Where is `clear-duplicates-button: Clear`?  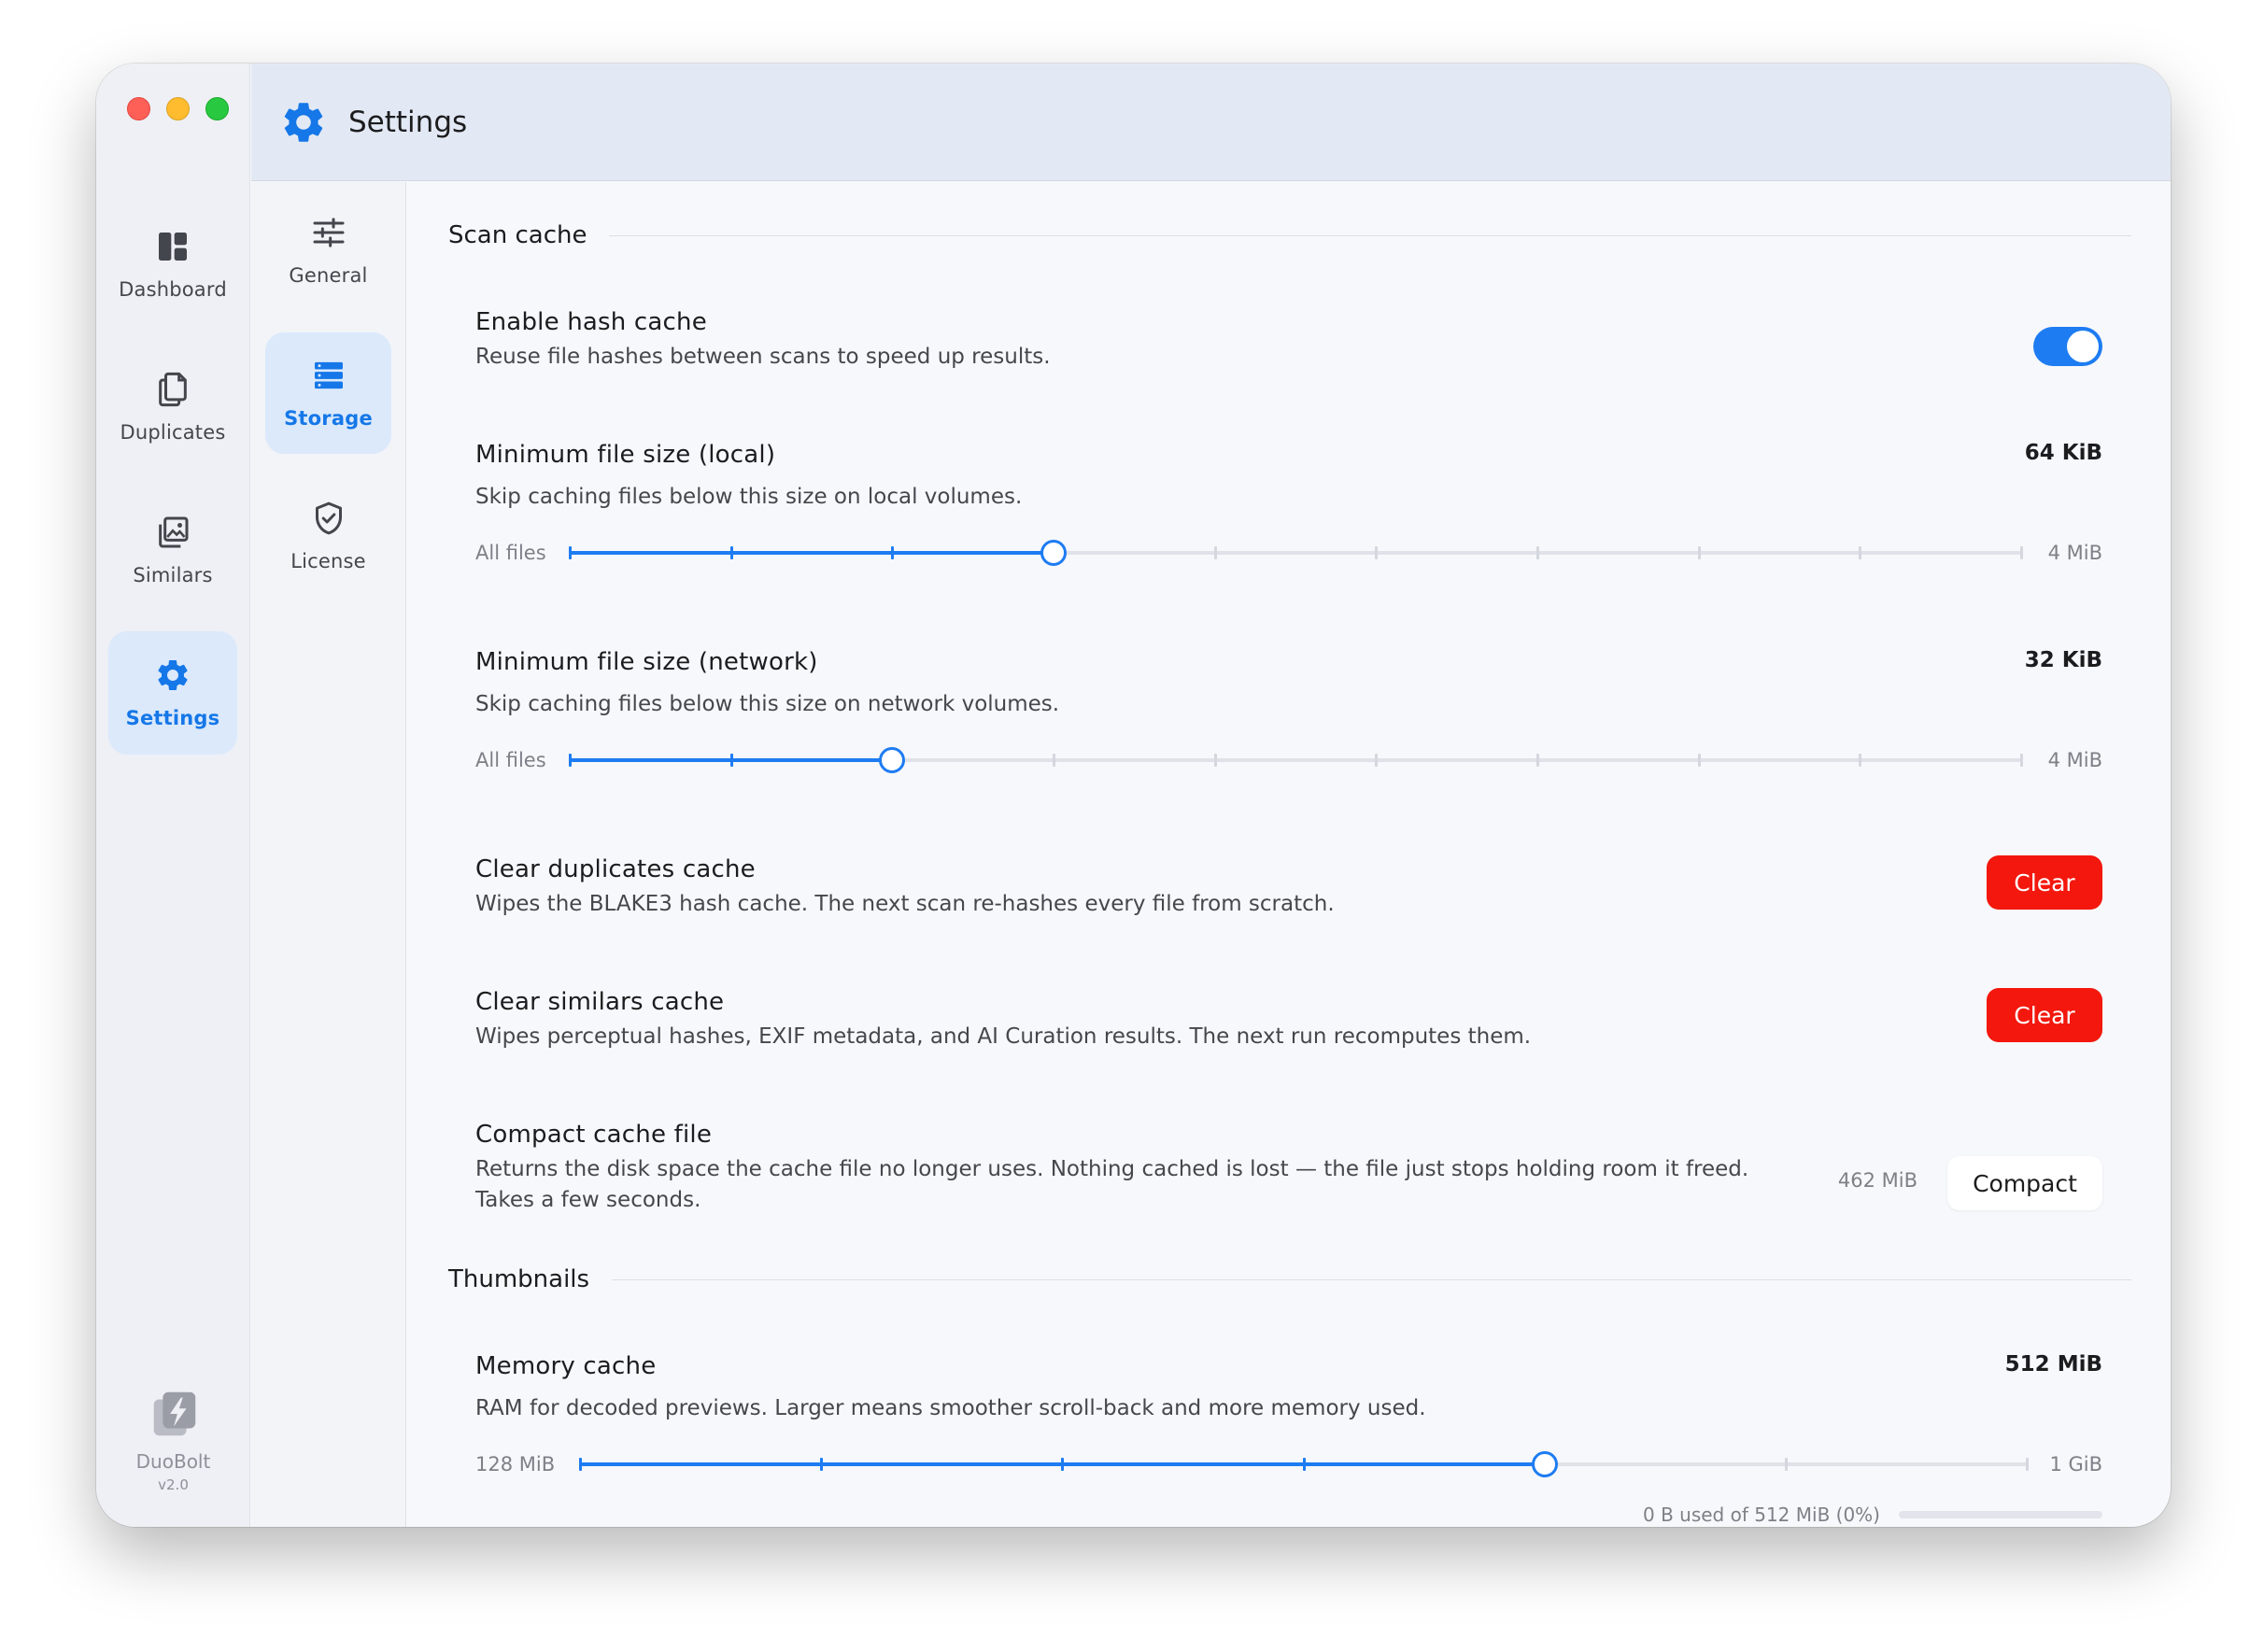
clear-duplicates-button: Clear is located at coordinates (2044, 882).